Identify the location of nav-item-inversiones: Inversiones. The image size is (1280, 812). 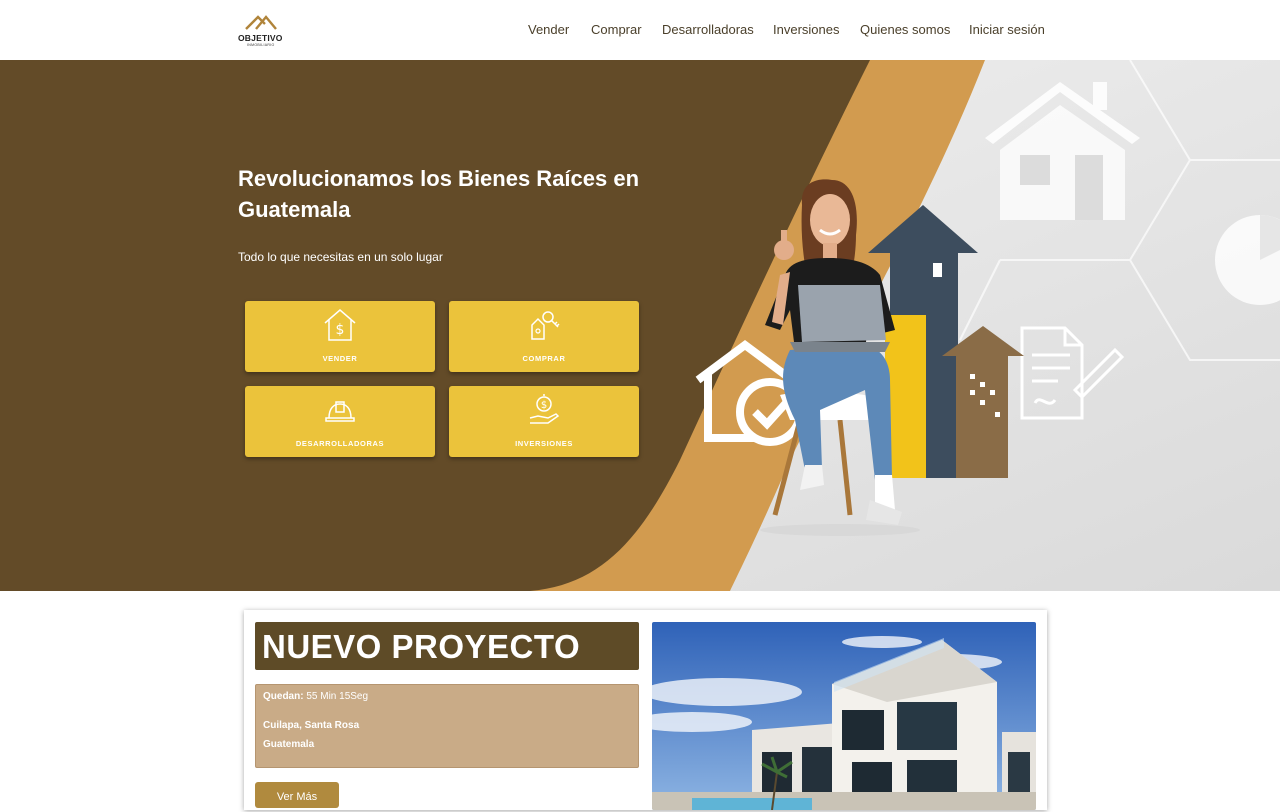
(806, 29).